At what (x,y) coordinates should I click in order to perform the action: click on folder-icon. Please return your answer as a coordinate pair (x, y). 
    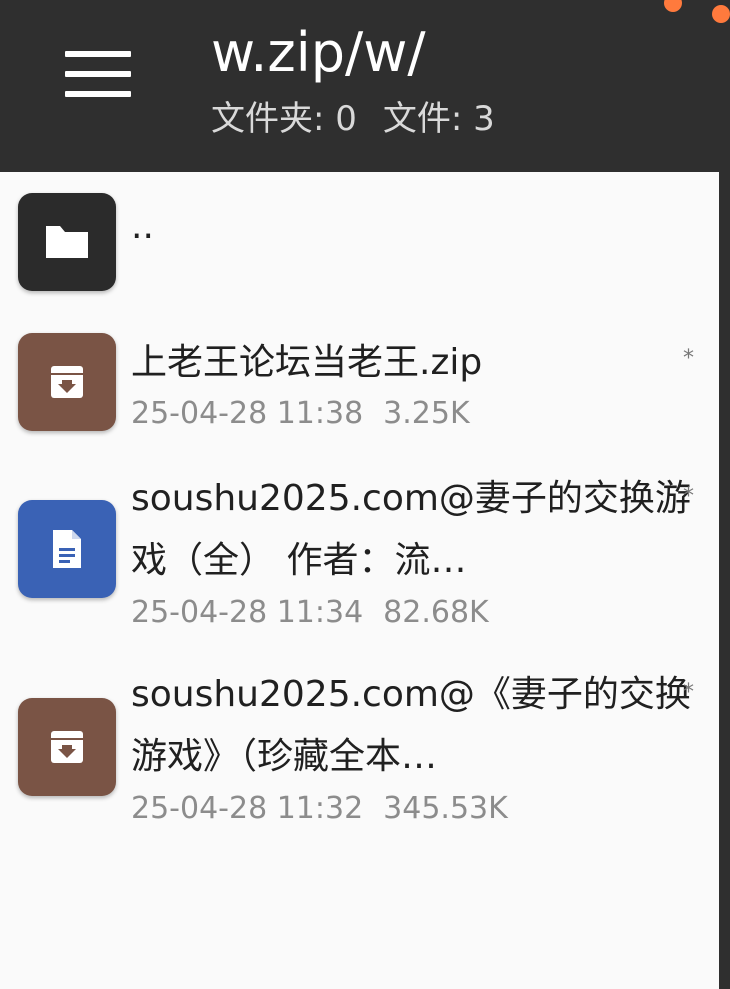
    Looking at the image, I should click on (67, 242).